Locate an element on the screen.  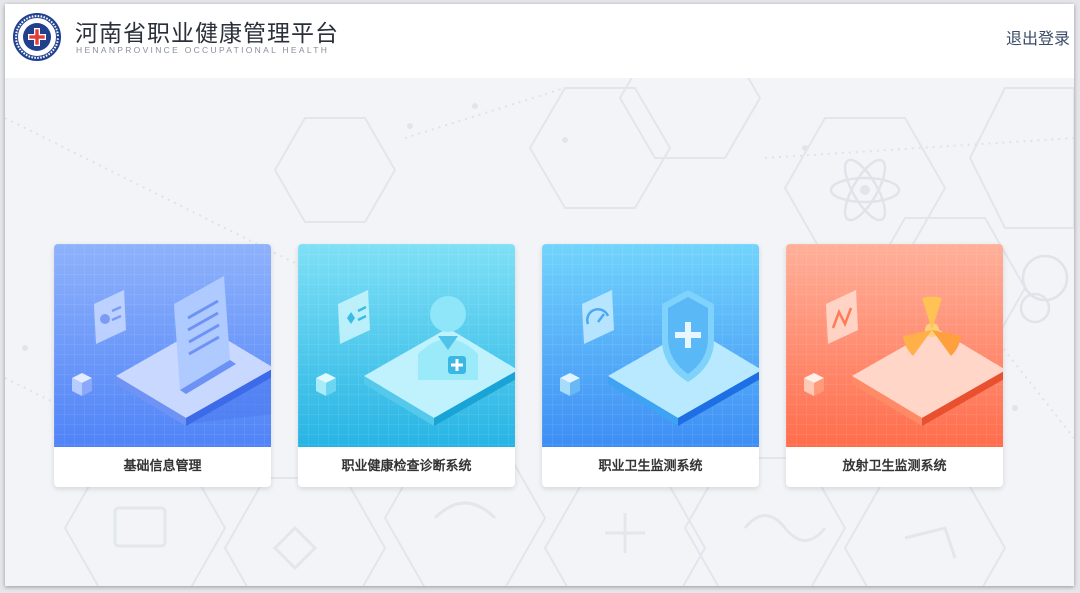
card-hygiene-monitor: 职业卫生监测系统 is located at coordinates (650, 365).